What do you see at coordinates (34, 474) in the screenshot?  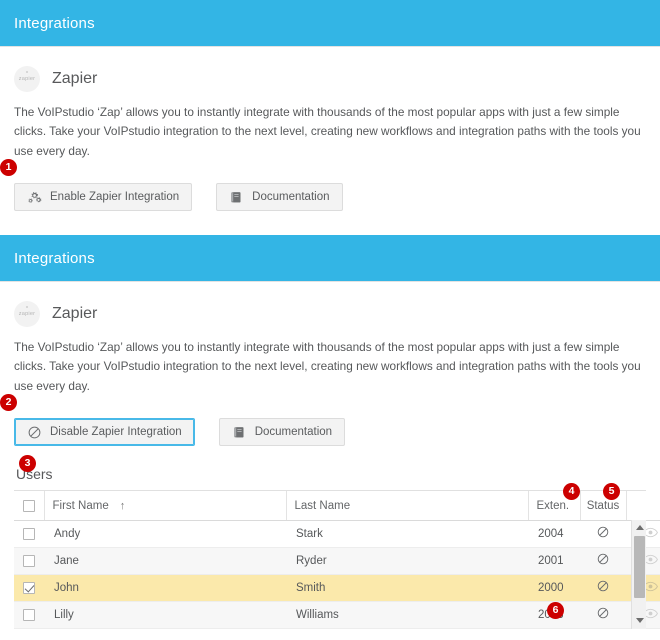 I see `users-section-title: Users` at bounding box center [34, 474].